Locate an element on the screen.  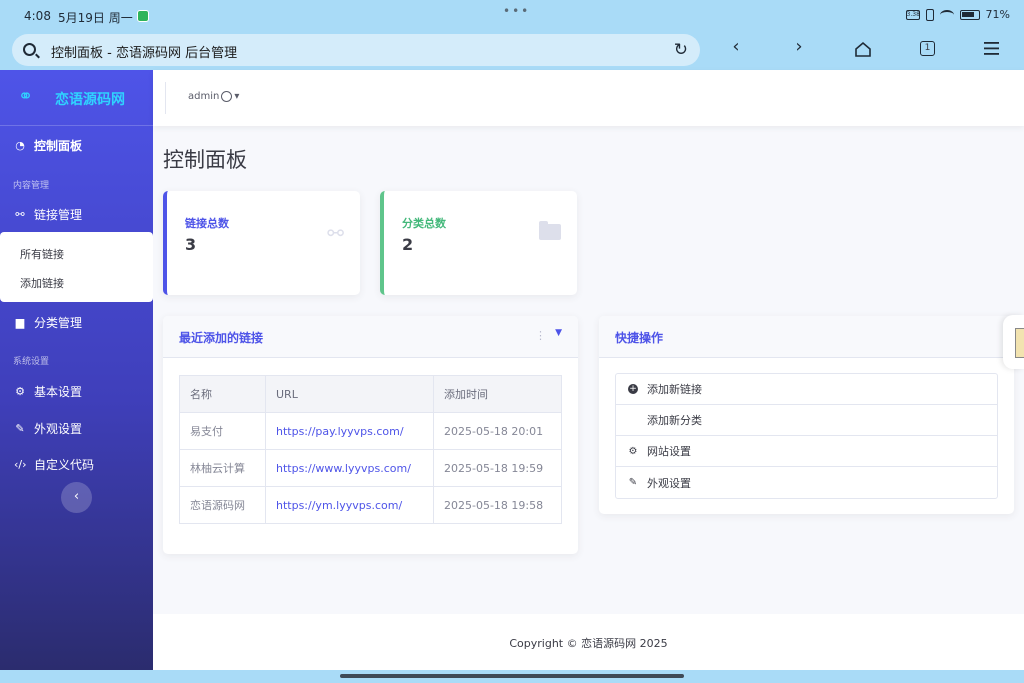
battery-percent: 71% is located at coordinates (997, 14).